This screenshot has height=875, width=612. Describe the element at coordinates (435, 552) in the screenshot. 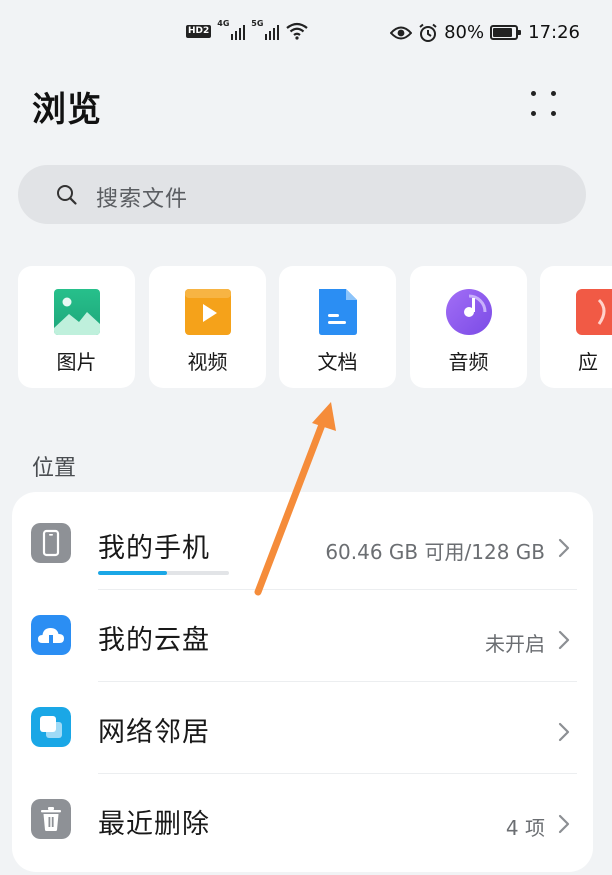

I see `storage-value: 60.46 GB 可用/128 GB` at that location.